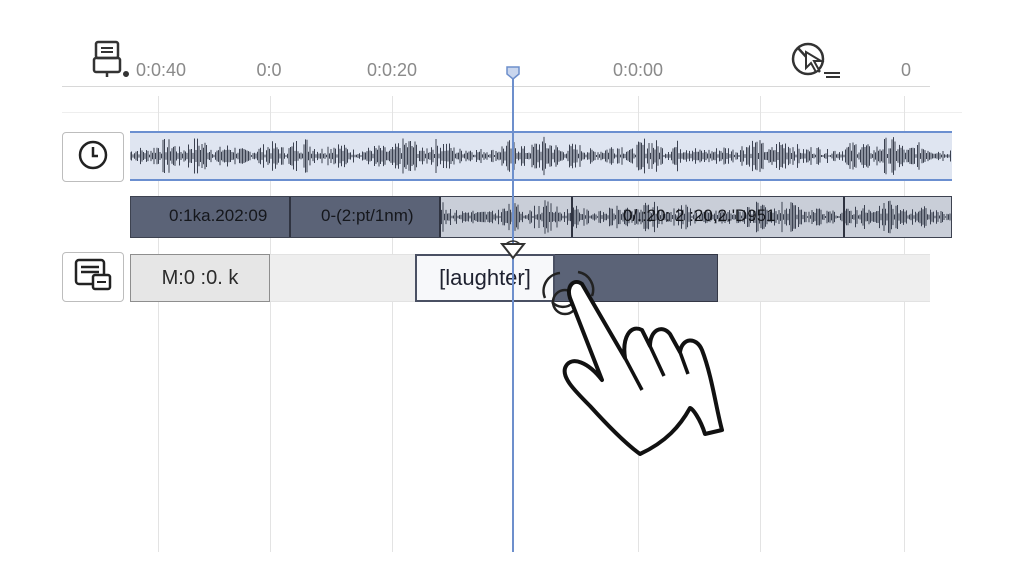 The height and width of the screenshot is (576, 1024). I want to click on no-cursor-icon, so click(817, 60).